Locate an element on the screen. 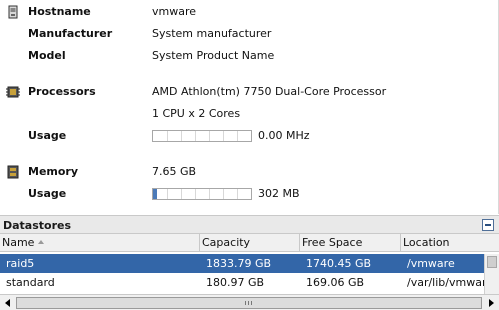  scroll-right-icon is located at coordinates (491, 303).